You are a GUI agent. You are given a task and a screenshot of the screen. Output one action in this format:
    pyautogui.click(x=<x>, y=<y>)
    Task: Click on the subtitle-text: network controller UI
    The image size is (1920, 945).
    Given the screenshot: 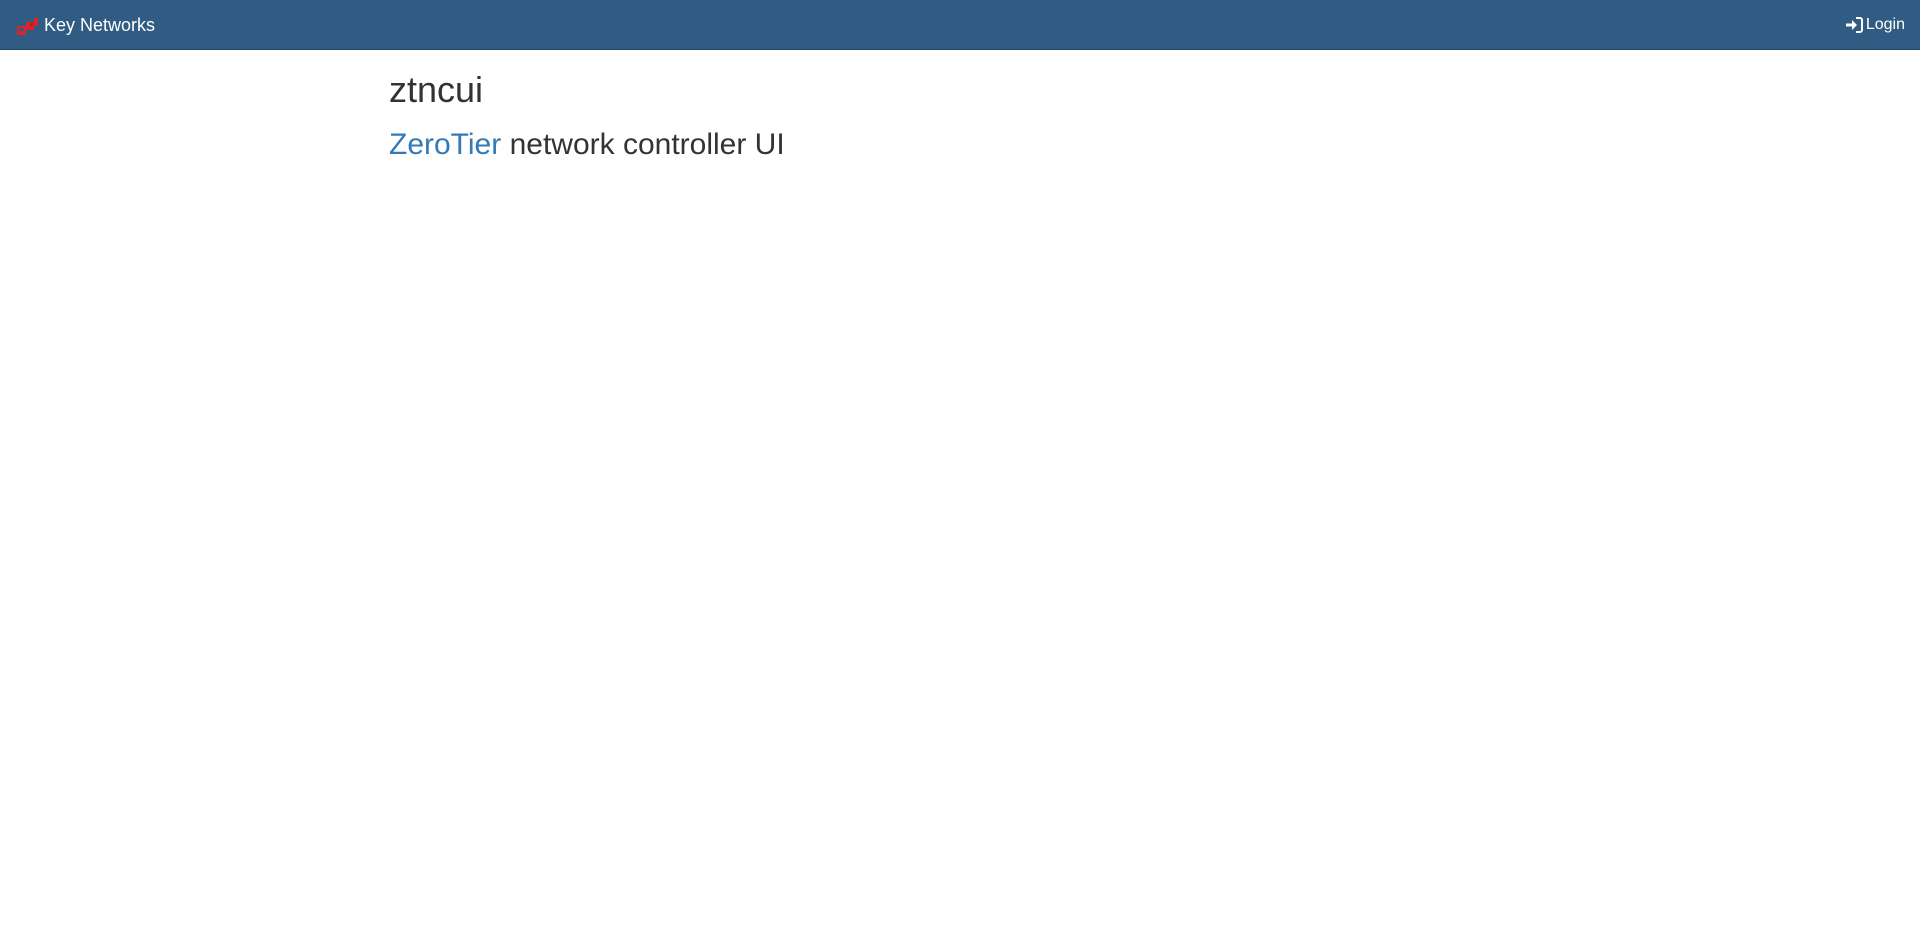 What is the action you would take?
    pyautogui.click(x=643, y=144)
    